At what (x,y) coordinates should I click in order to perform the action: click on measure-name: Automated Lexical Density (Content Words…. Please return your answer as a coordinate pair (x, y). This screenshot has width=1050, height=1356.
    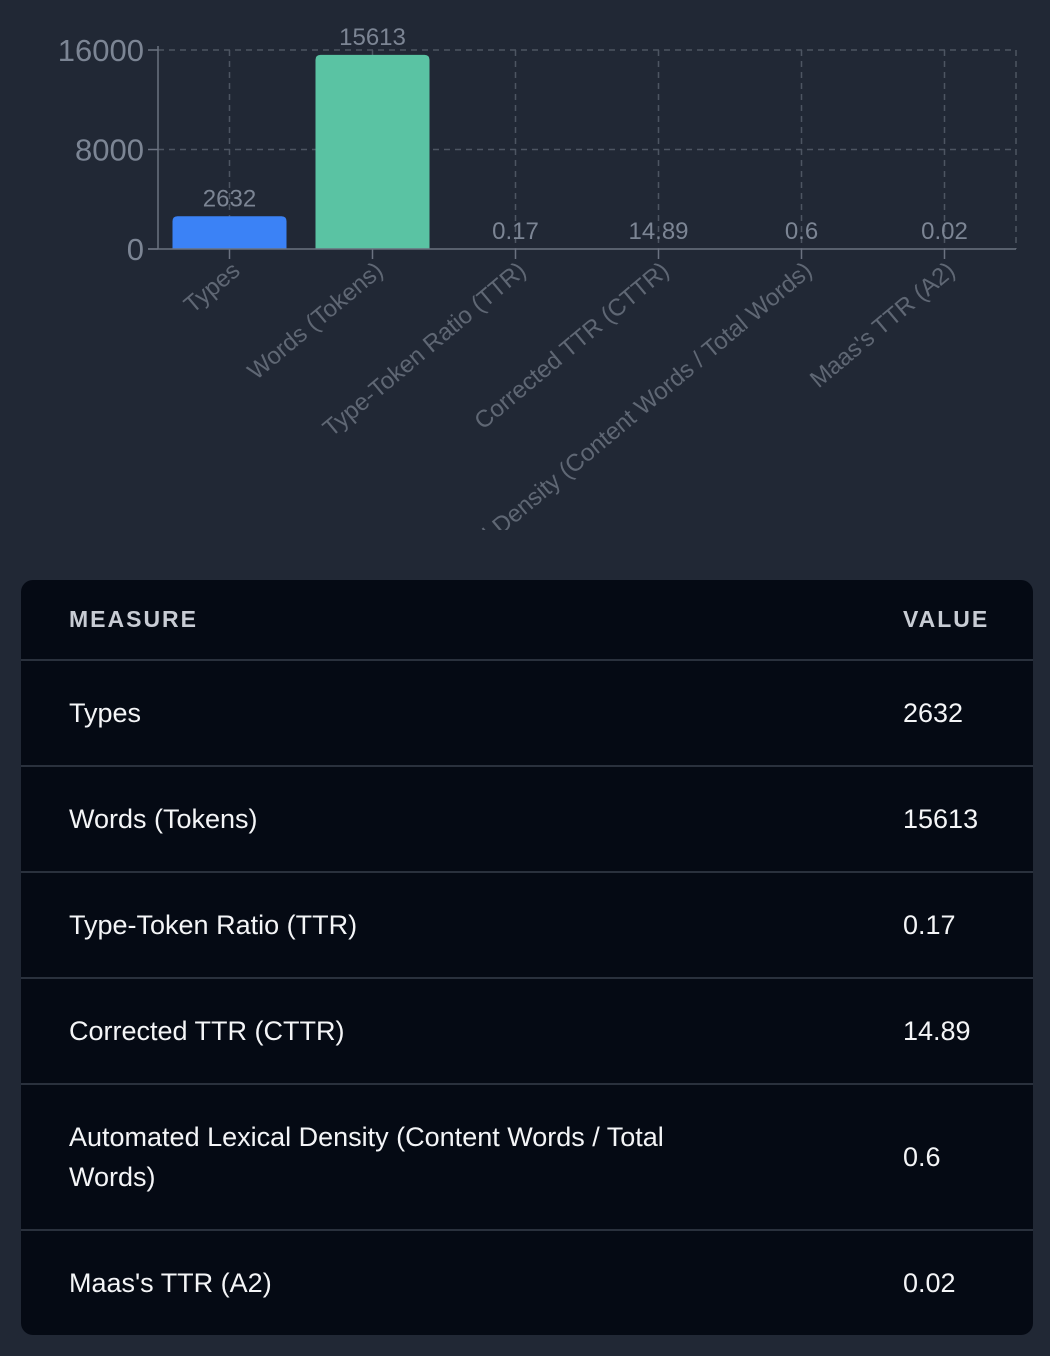
    Looking at the image, I should click on (366, 1157).